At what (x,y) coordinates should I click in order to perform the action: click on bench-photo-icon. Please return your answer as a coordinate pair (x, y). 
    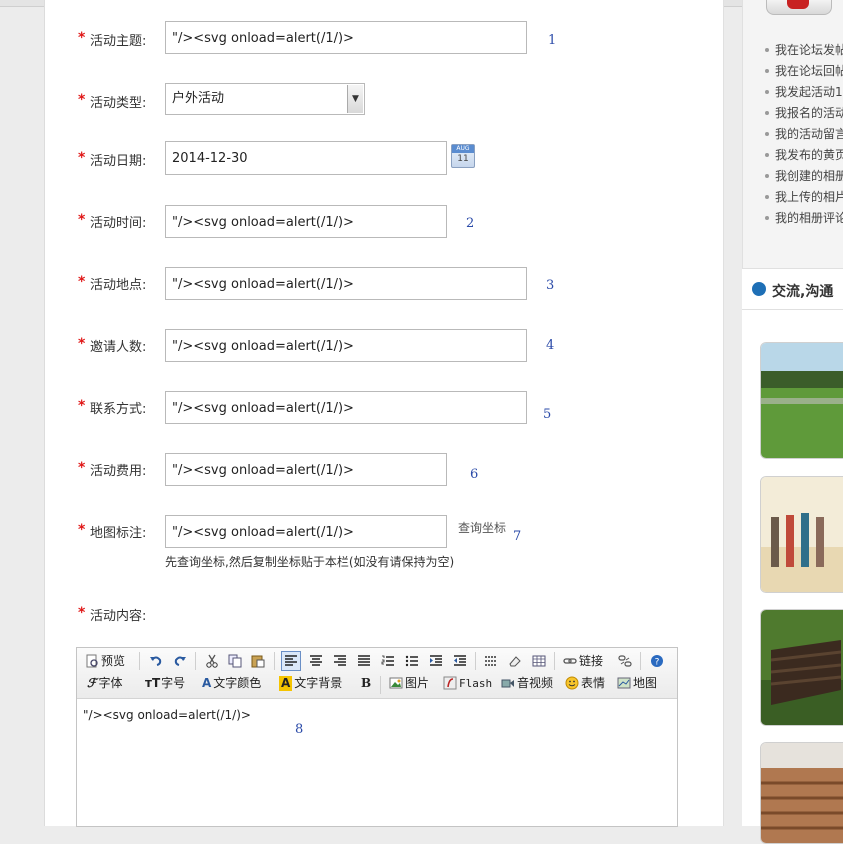
    Looking at the image, I should click on (802, 667).